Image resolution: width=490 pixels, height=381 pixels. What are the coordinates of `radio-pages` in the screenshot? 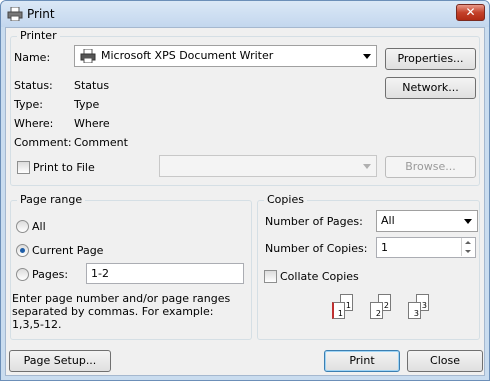 It's located at (22, 274).